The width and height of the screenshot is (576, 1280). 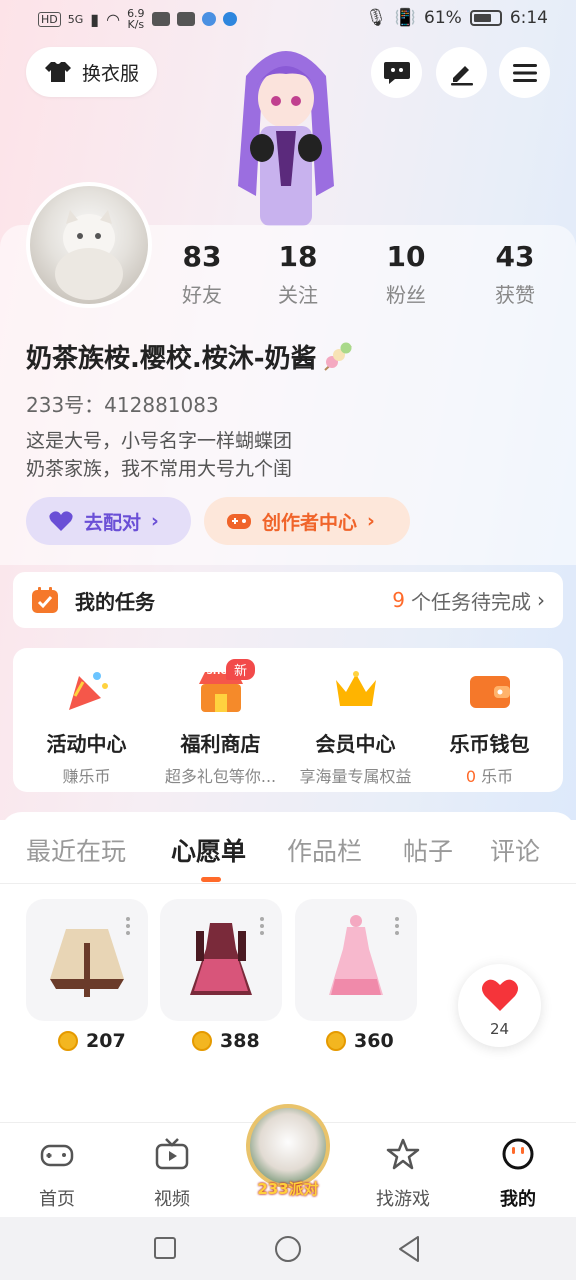 I want to click on likes-label: 获赞, so click(x=515, y=295).